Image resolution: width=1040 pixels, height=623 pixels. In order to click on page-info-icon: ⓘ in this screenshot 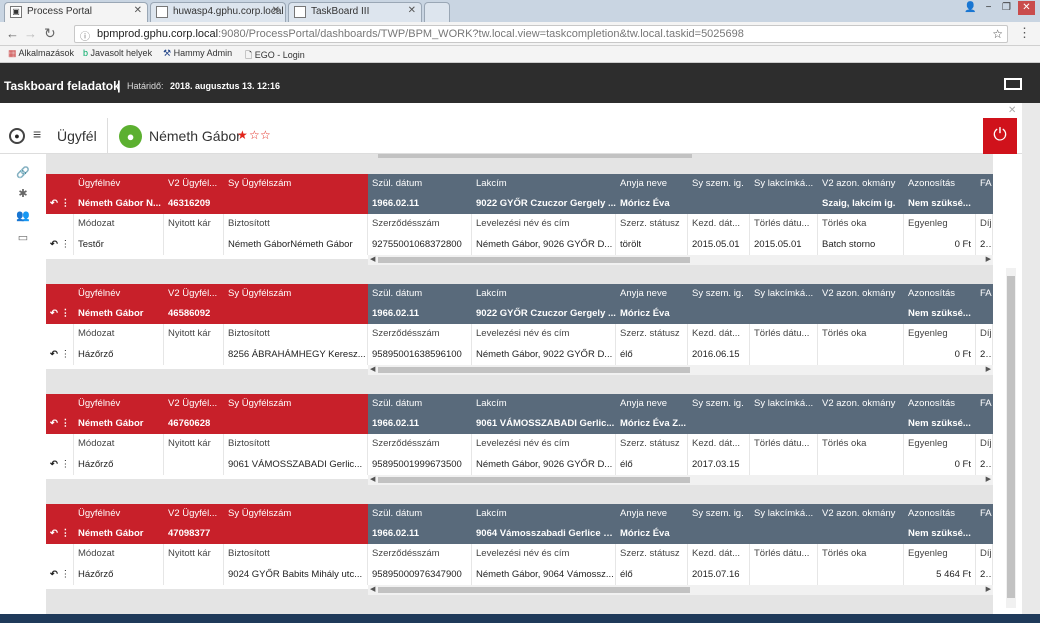, I will do `click(85, 35)`.